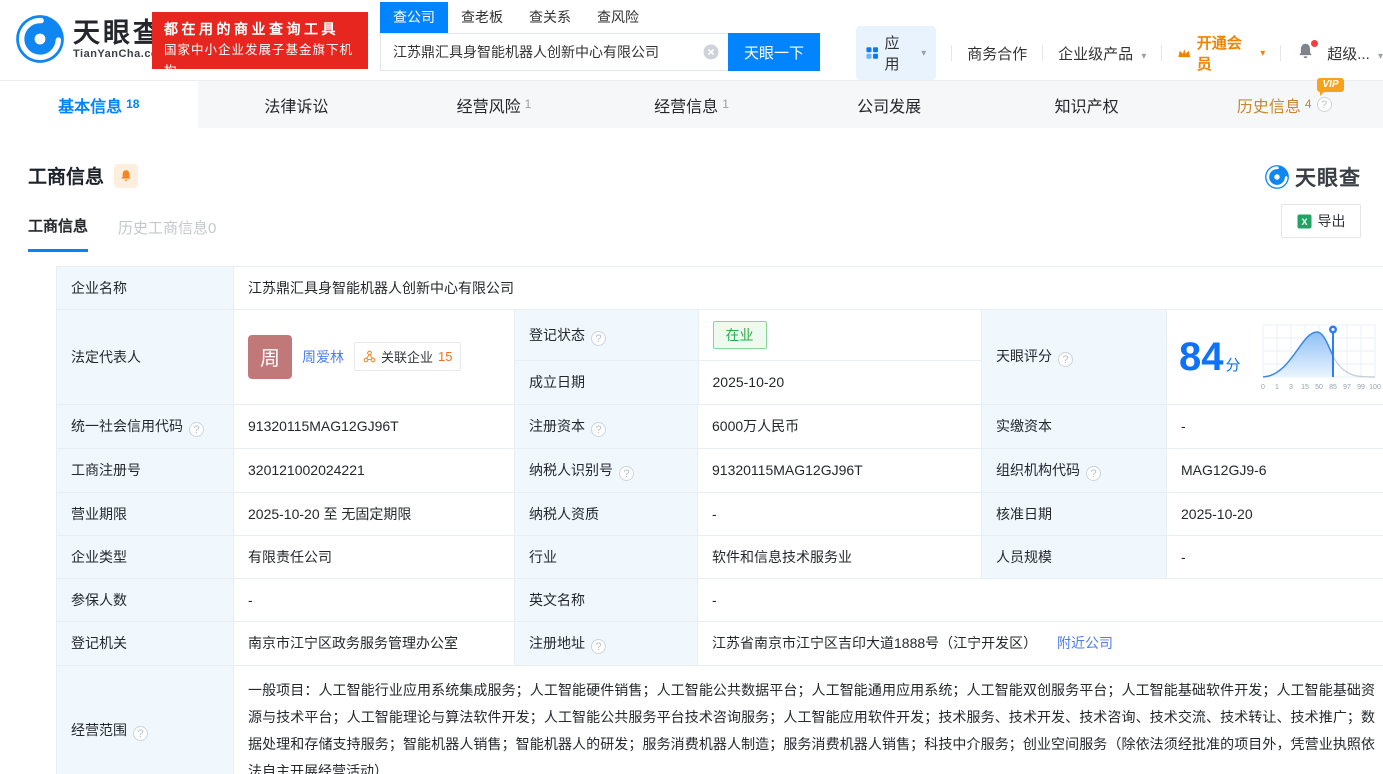 This screenshot has height=774, width=1383. What do you see at coordinates (607, 335) in the screenshot?
I see `field-label: 登记状态?` at bounding box center [607, 335].